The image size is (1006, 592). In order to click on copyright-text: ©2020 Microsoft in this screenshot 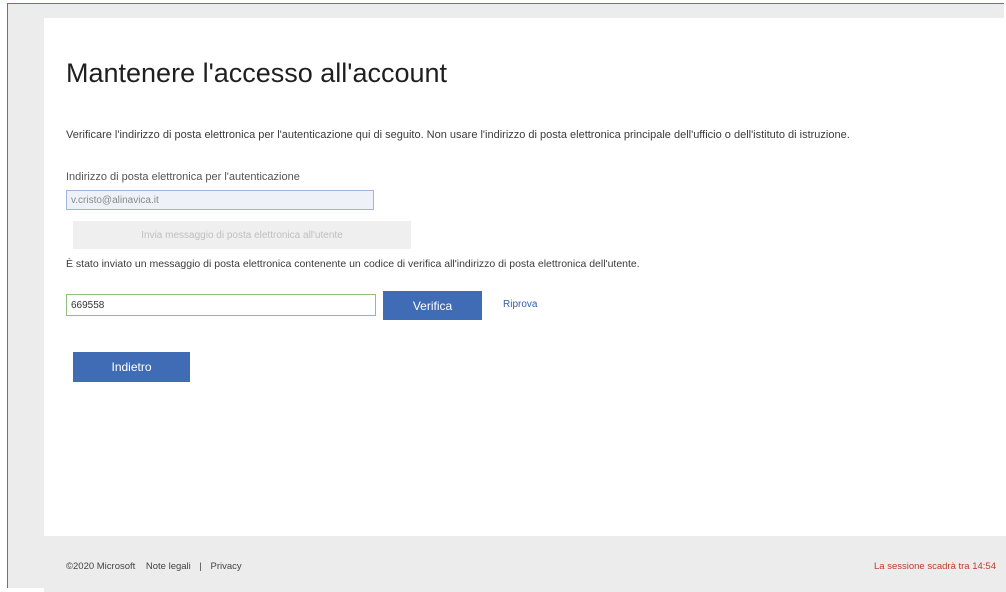, I will do `click(101, 566)`.